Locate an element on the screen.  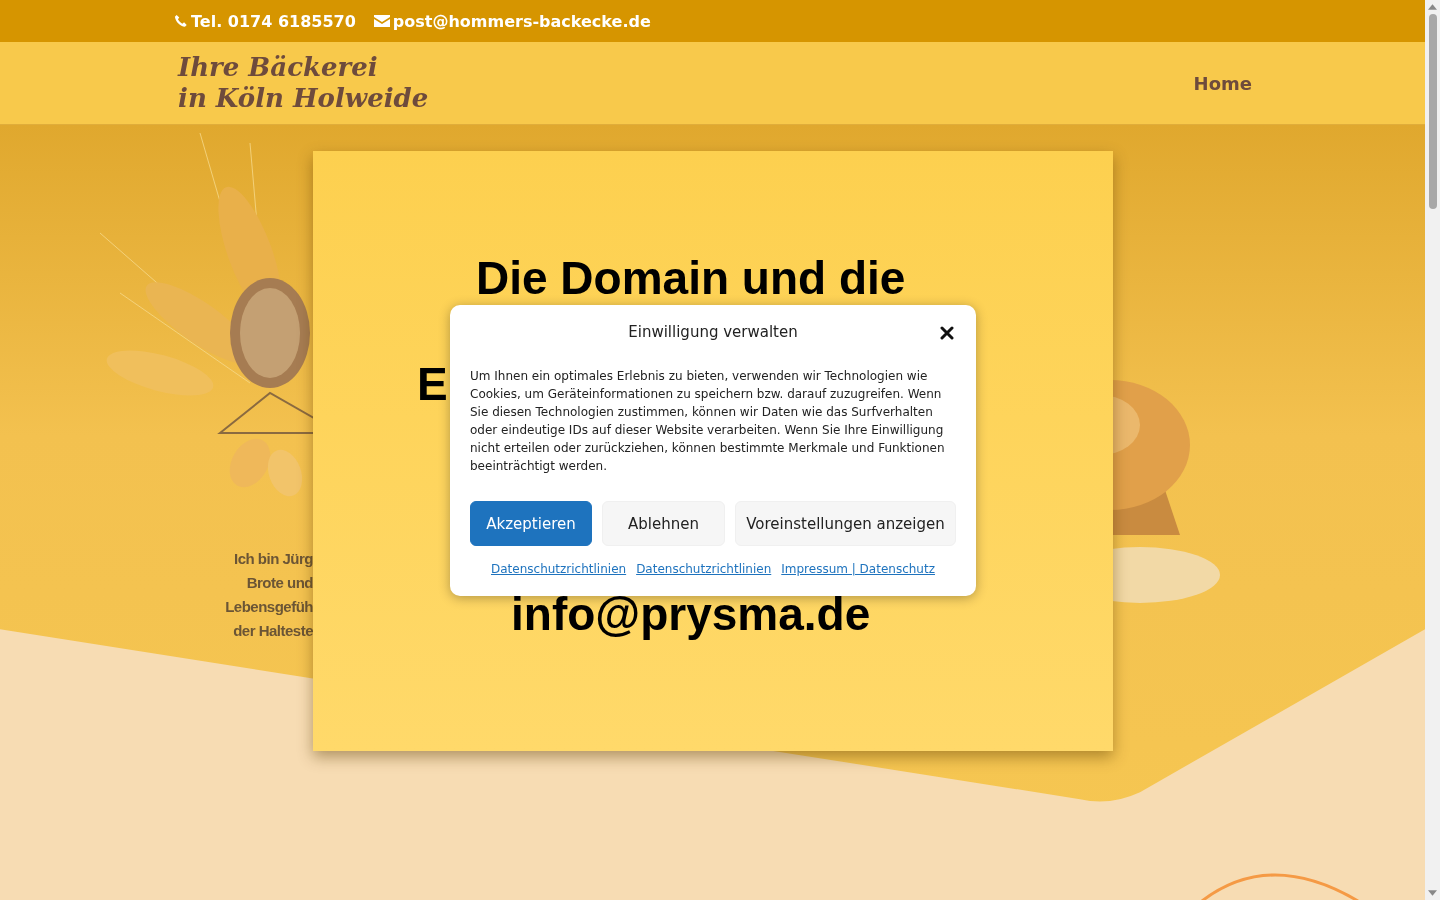
nav-link: Home is located at coordinates (1222, 83).